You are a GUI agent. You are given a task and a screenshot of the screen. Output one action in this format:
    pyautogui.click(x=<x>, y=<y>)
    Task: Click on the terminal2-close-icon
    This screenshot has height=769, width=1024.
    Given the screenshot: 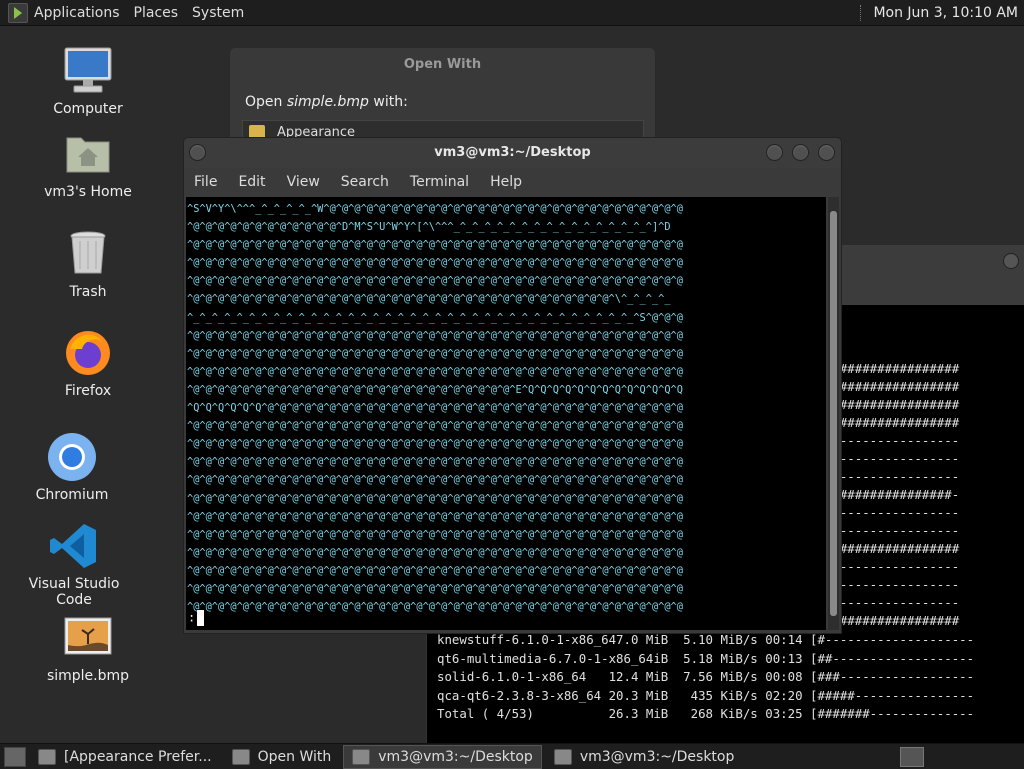 What is the action you would take?
    pyautogui.click(x=1011, y=261)
    